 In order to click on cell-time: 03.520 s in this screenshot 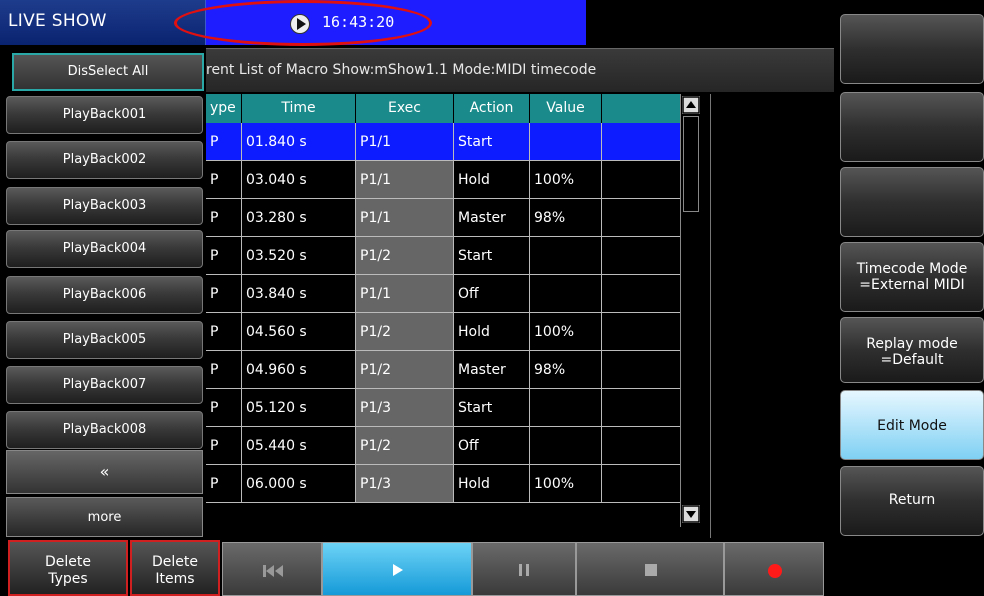, I will do `click(299, 256)`.